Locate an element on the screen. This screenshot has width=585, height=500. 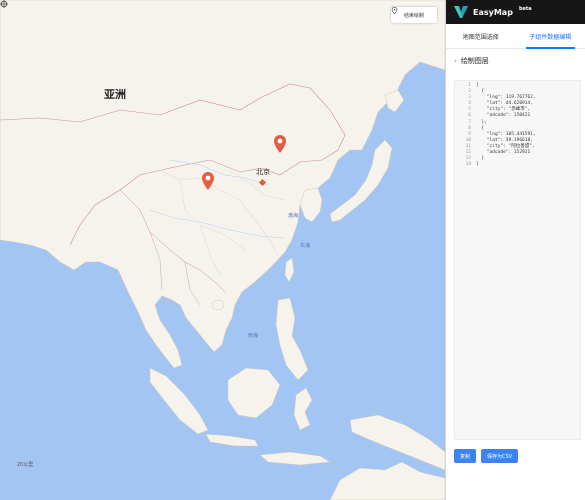
region-label-asia: 亚洲 is located at coordinates (115, 94).